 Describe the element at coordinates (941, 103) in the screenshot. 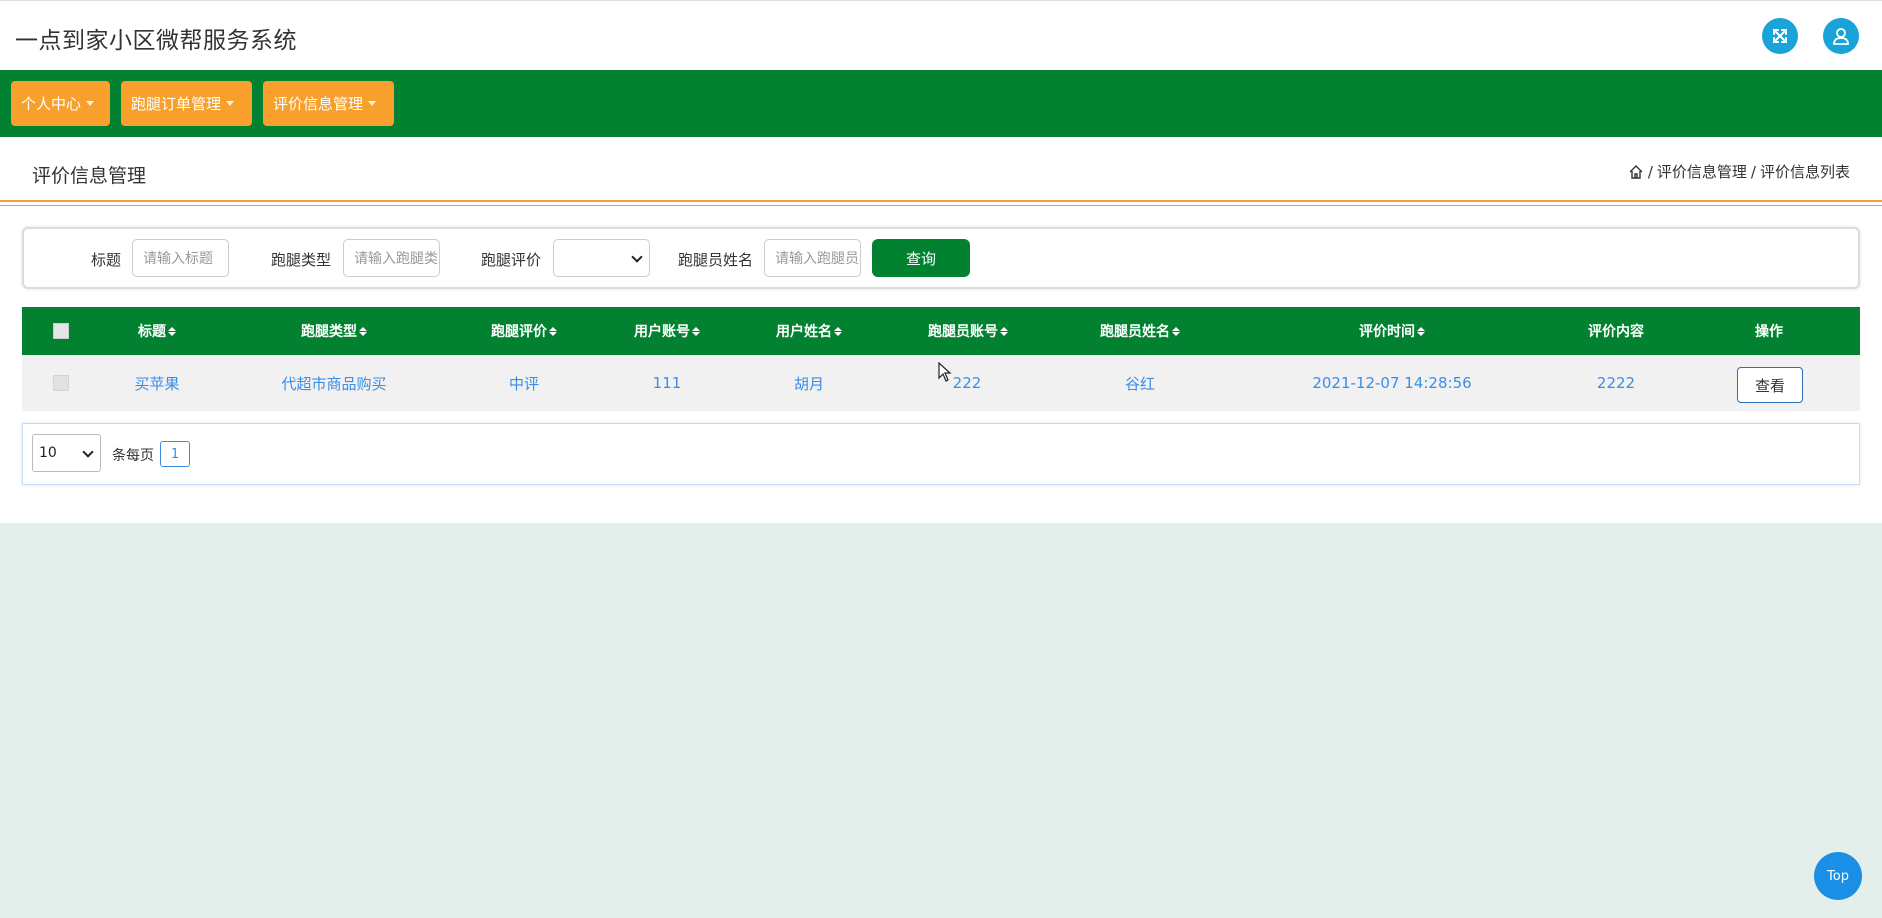

I see `main-navbar: 个人中心 跑腿订单管理 评价信息管理` at that location.